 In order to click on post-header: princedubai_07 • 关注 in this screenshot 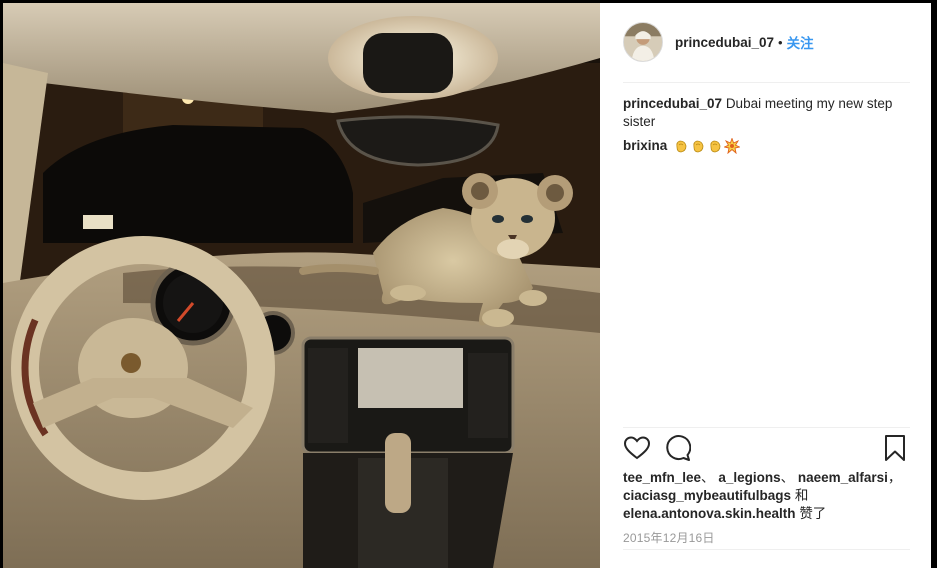, I will do `click(766, 42)`.